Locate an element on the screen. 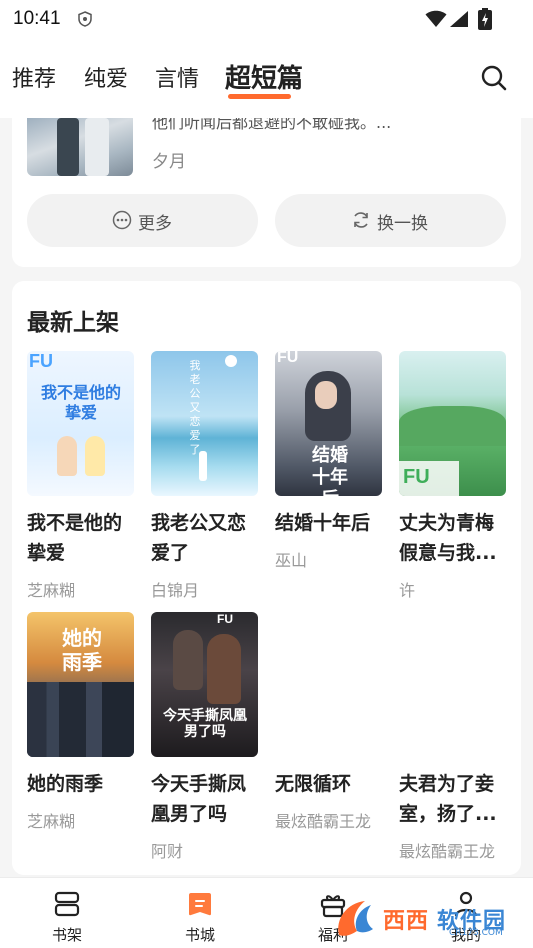  wifi-icon is located at coordinates (436, 18).